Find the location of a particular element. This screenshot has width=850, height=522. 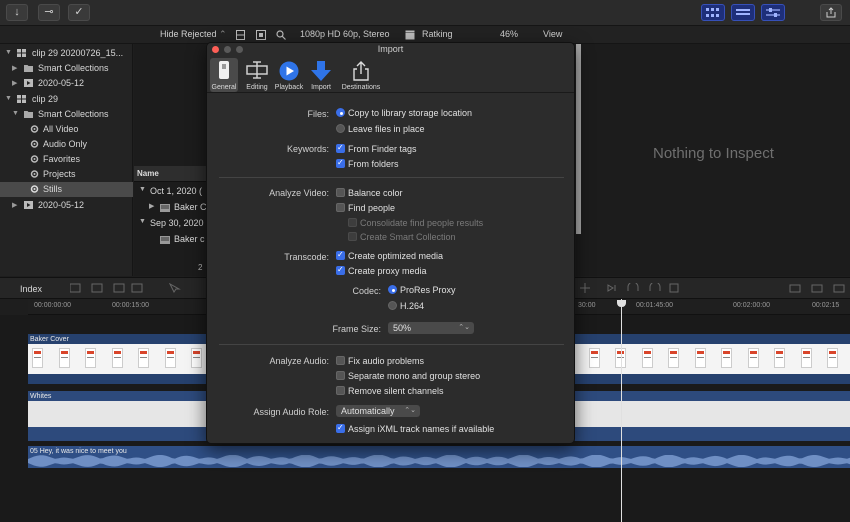

grid-icon is located at coordinates (712, 12).